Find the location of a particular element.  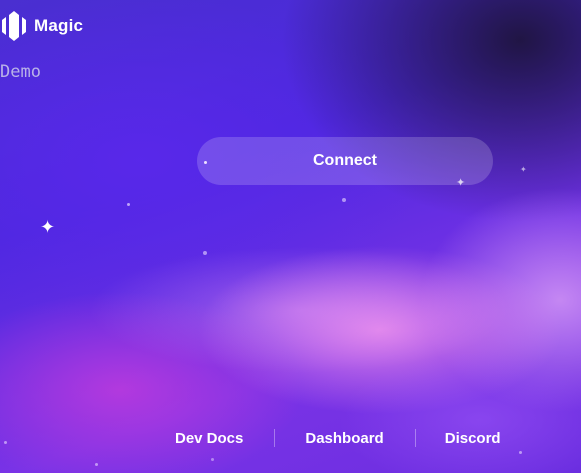

magic-logo-icon is located at coordinates (14, 26).